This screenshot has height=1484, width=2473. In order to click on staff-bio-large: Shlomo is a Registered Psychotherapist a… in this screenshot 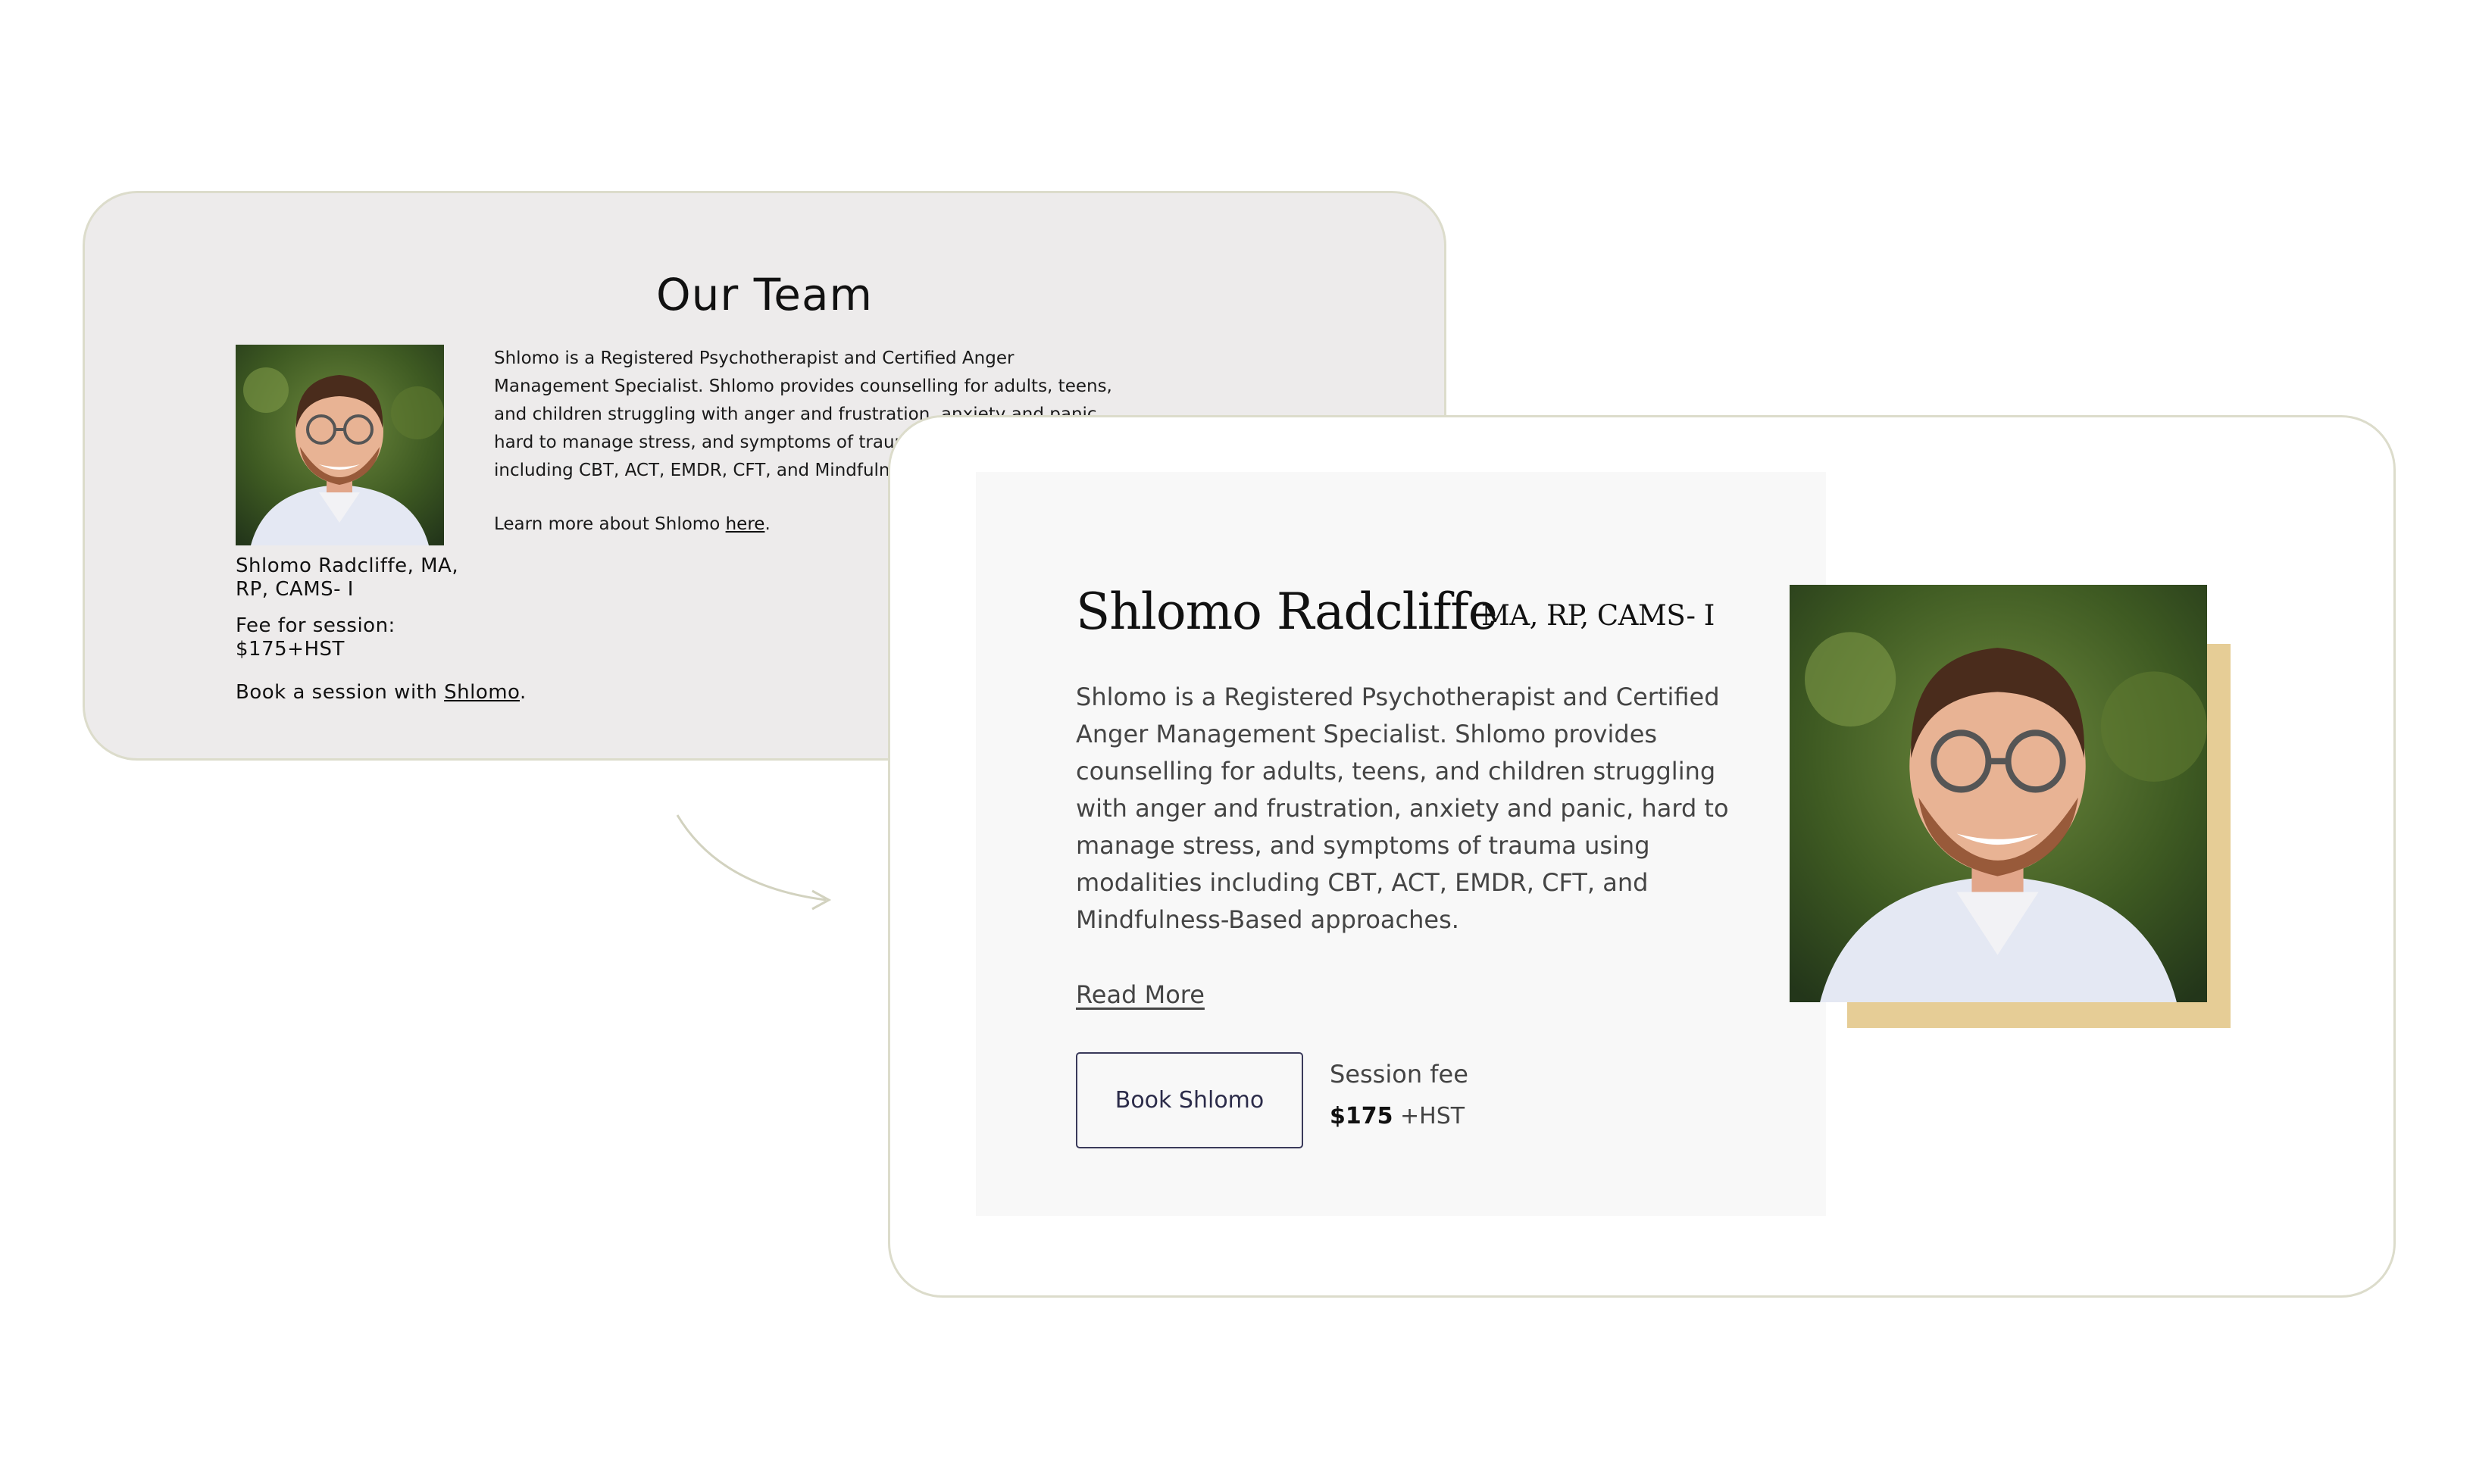, I will do `click(1402, 808)`.